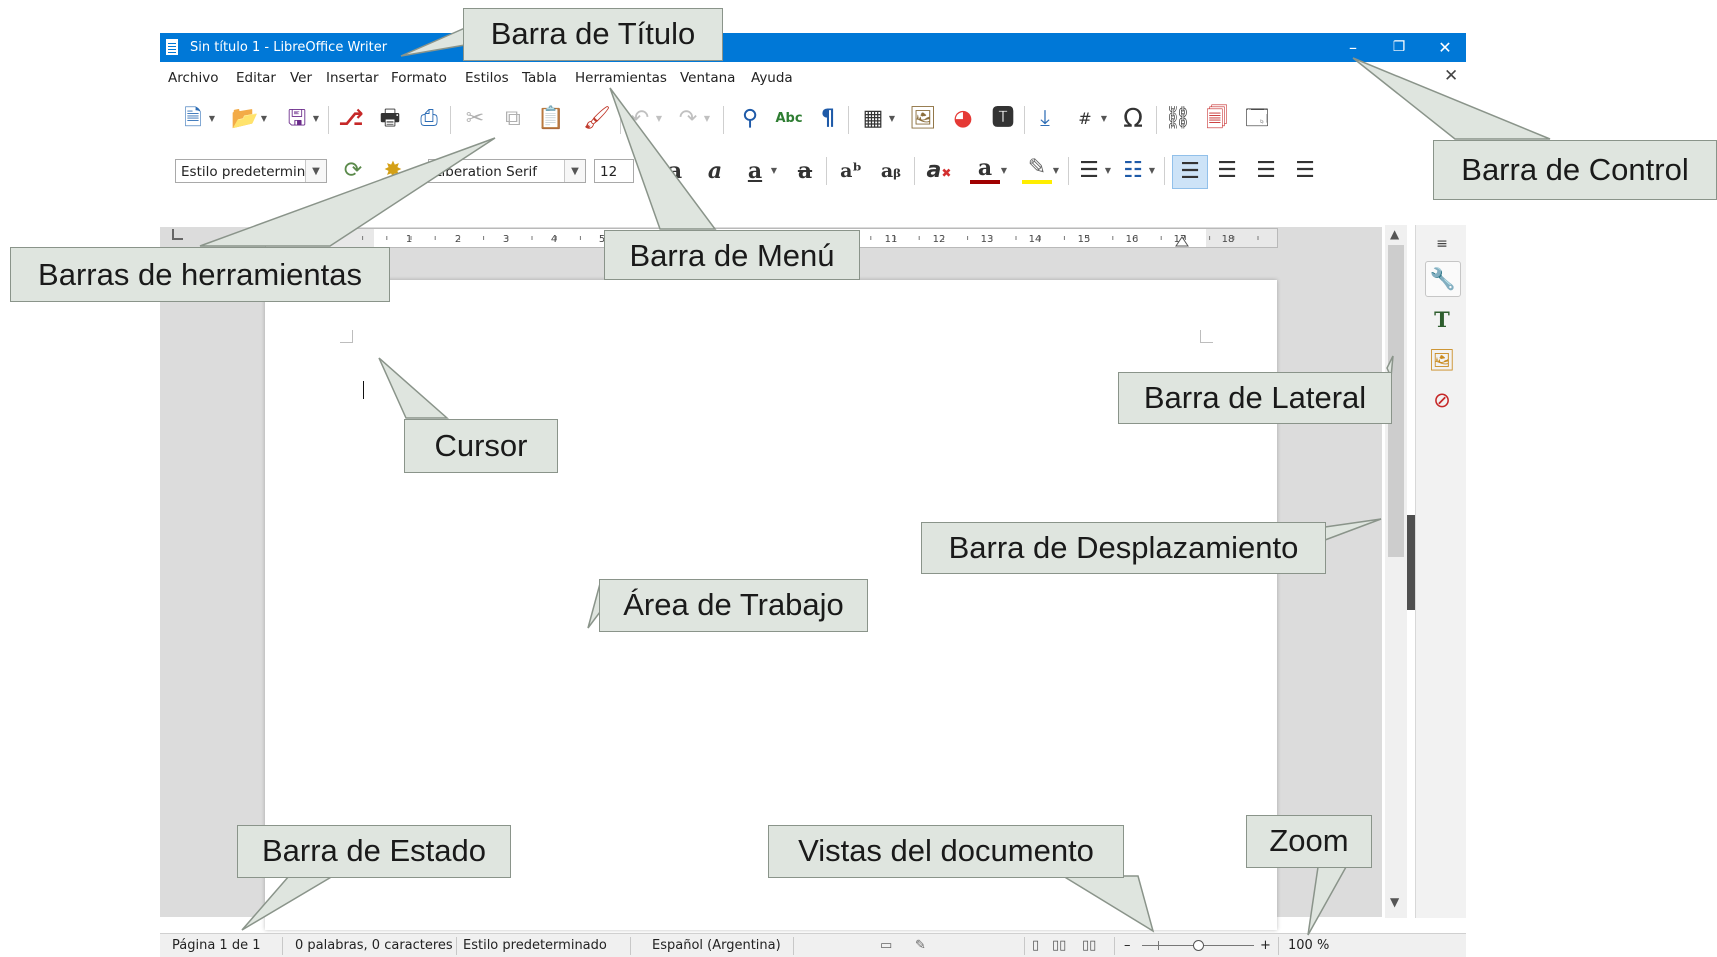 Image resolution: width=1717 pixels, height=957 pixels. Describe the element at coordinates (1575, 170) in the screenshot. I see `callout-barra-de-control: Barra de Control` at that location.